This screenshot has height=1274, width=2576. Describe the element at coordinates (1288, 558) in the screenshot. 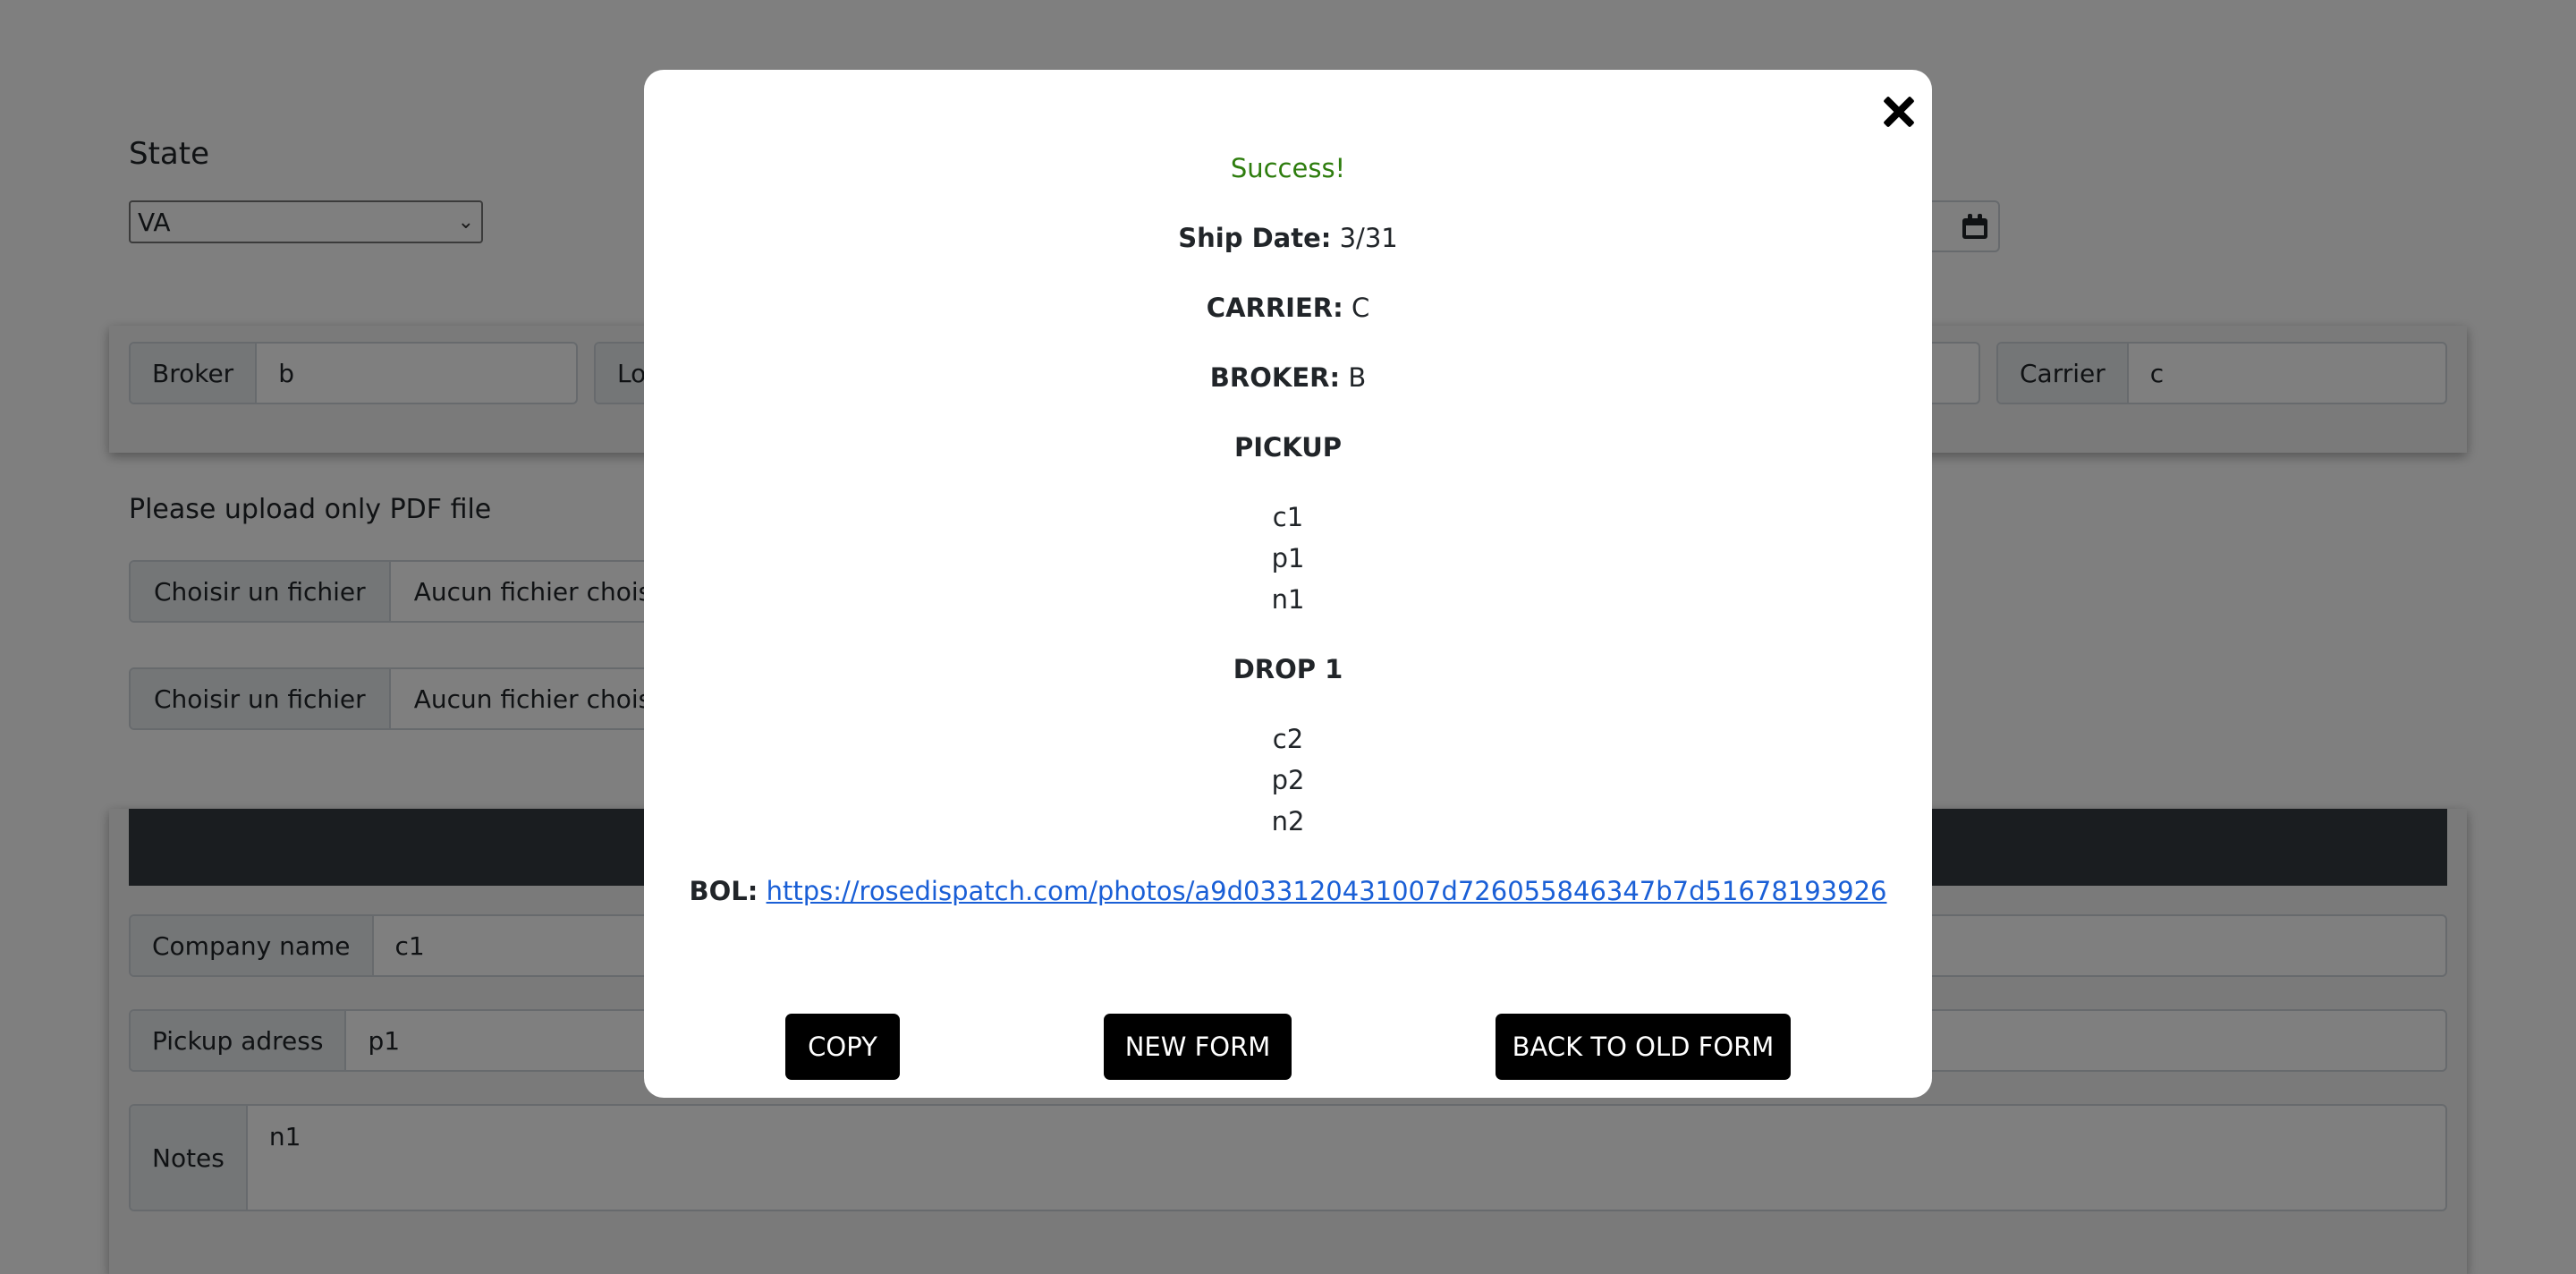

I see `pickup-line: p1` at that location.